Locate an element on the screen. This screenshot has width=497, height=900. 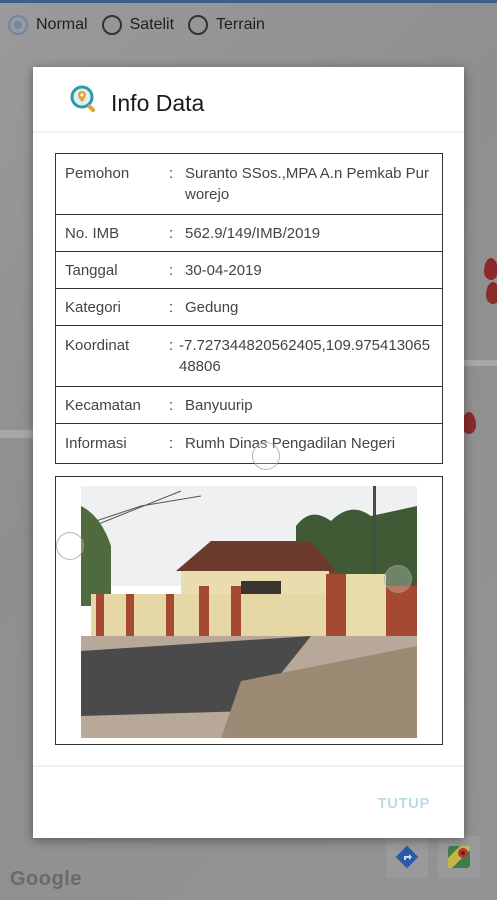
row-value: 30-04-2019 is located at coordinates (223, 270).